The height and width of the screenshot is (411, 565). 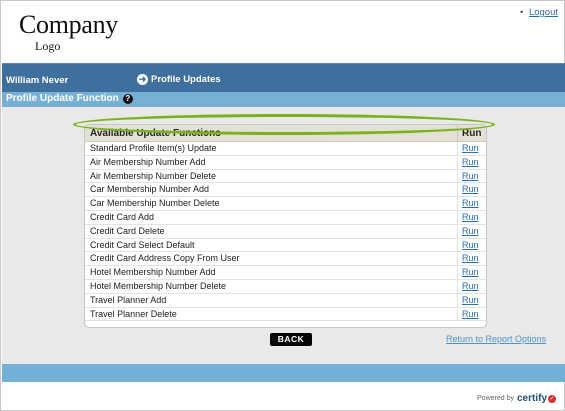 What do you see at coordinates (285, 314) in the screenshot?
I see `table-row: Travel Planner Delete Run` at bounding box center [285, 314].